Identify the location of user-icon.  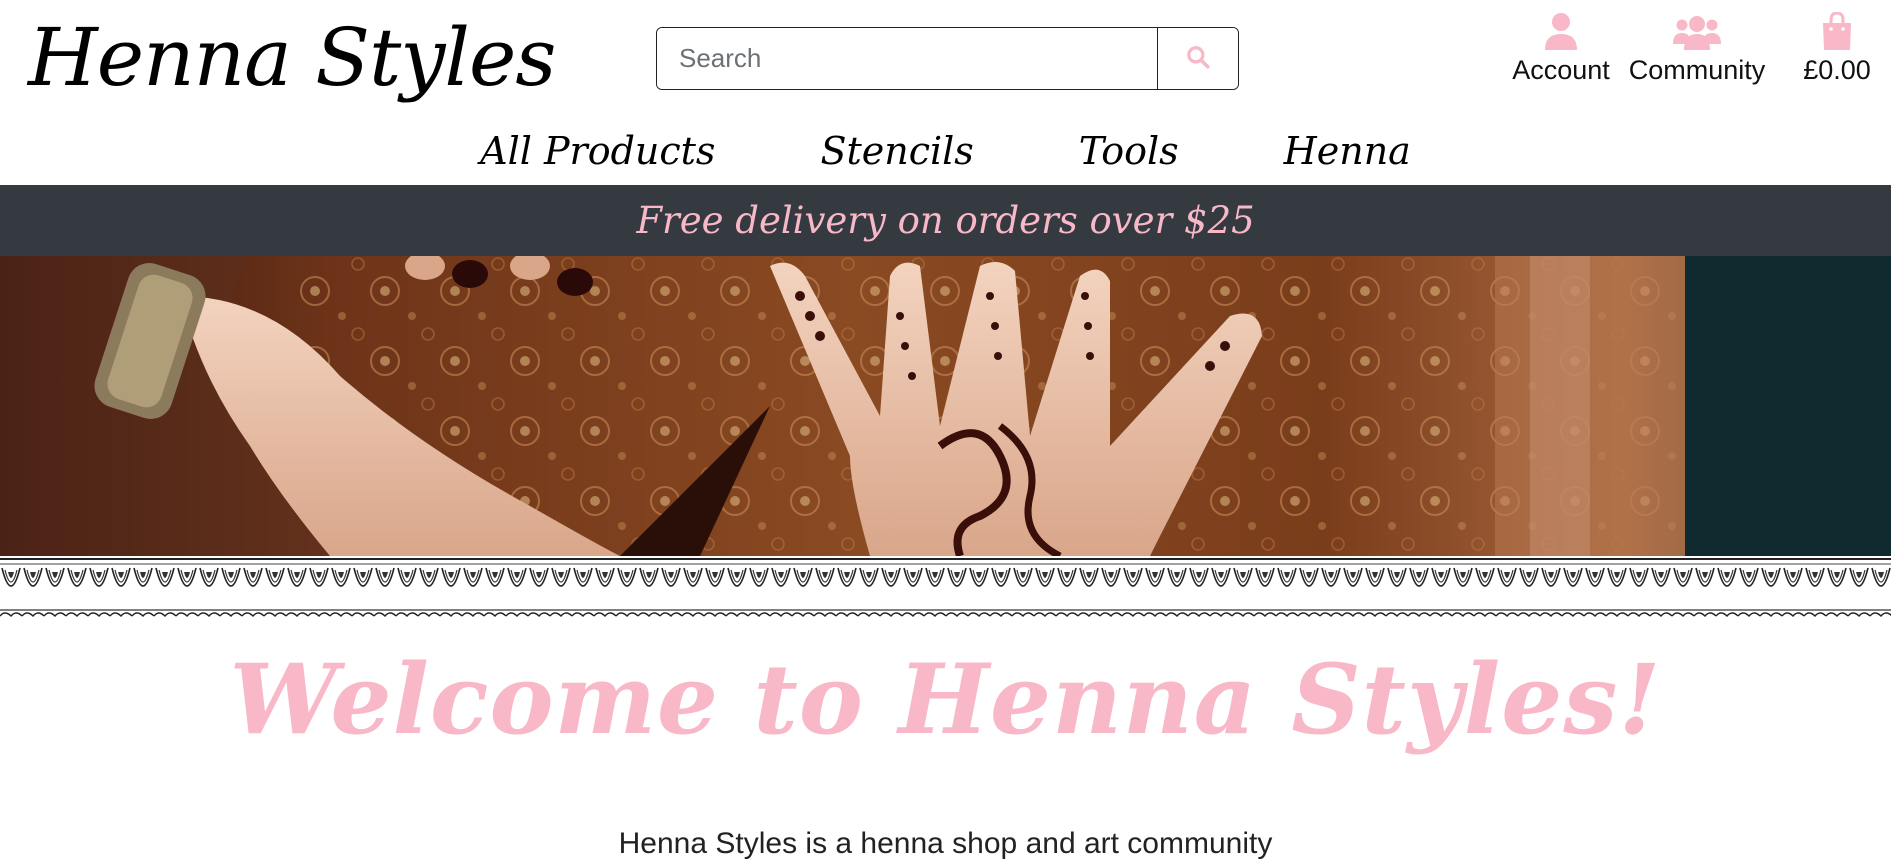
(1561, 30).